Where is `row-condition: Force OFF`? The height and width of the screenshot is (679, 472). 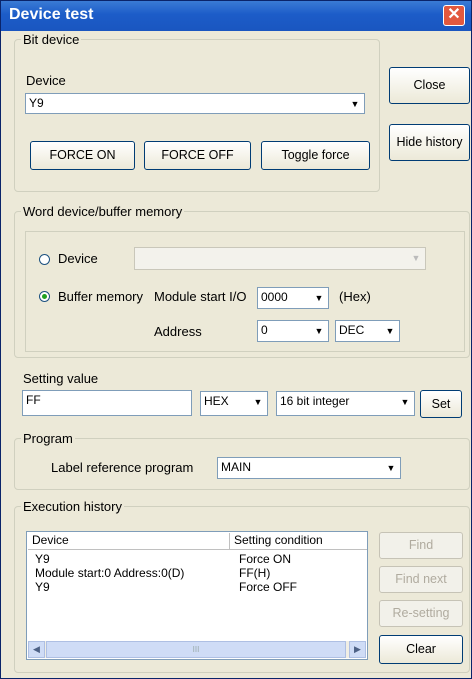
row-condition: Force OFF is located at coordinates (268, 587).